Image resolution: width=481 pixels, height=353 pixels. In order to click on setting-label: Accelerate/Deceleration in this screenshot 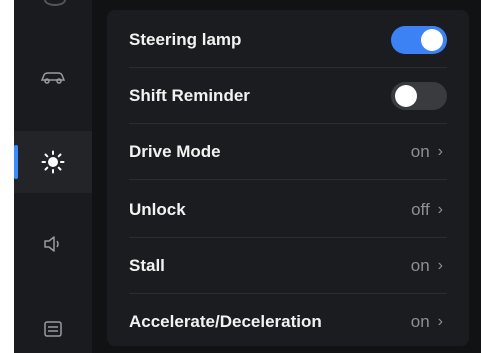, I will do `click(225, 321)`.